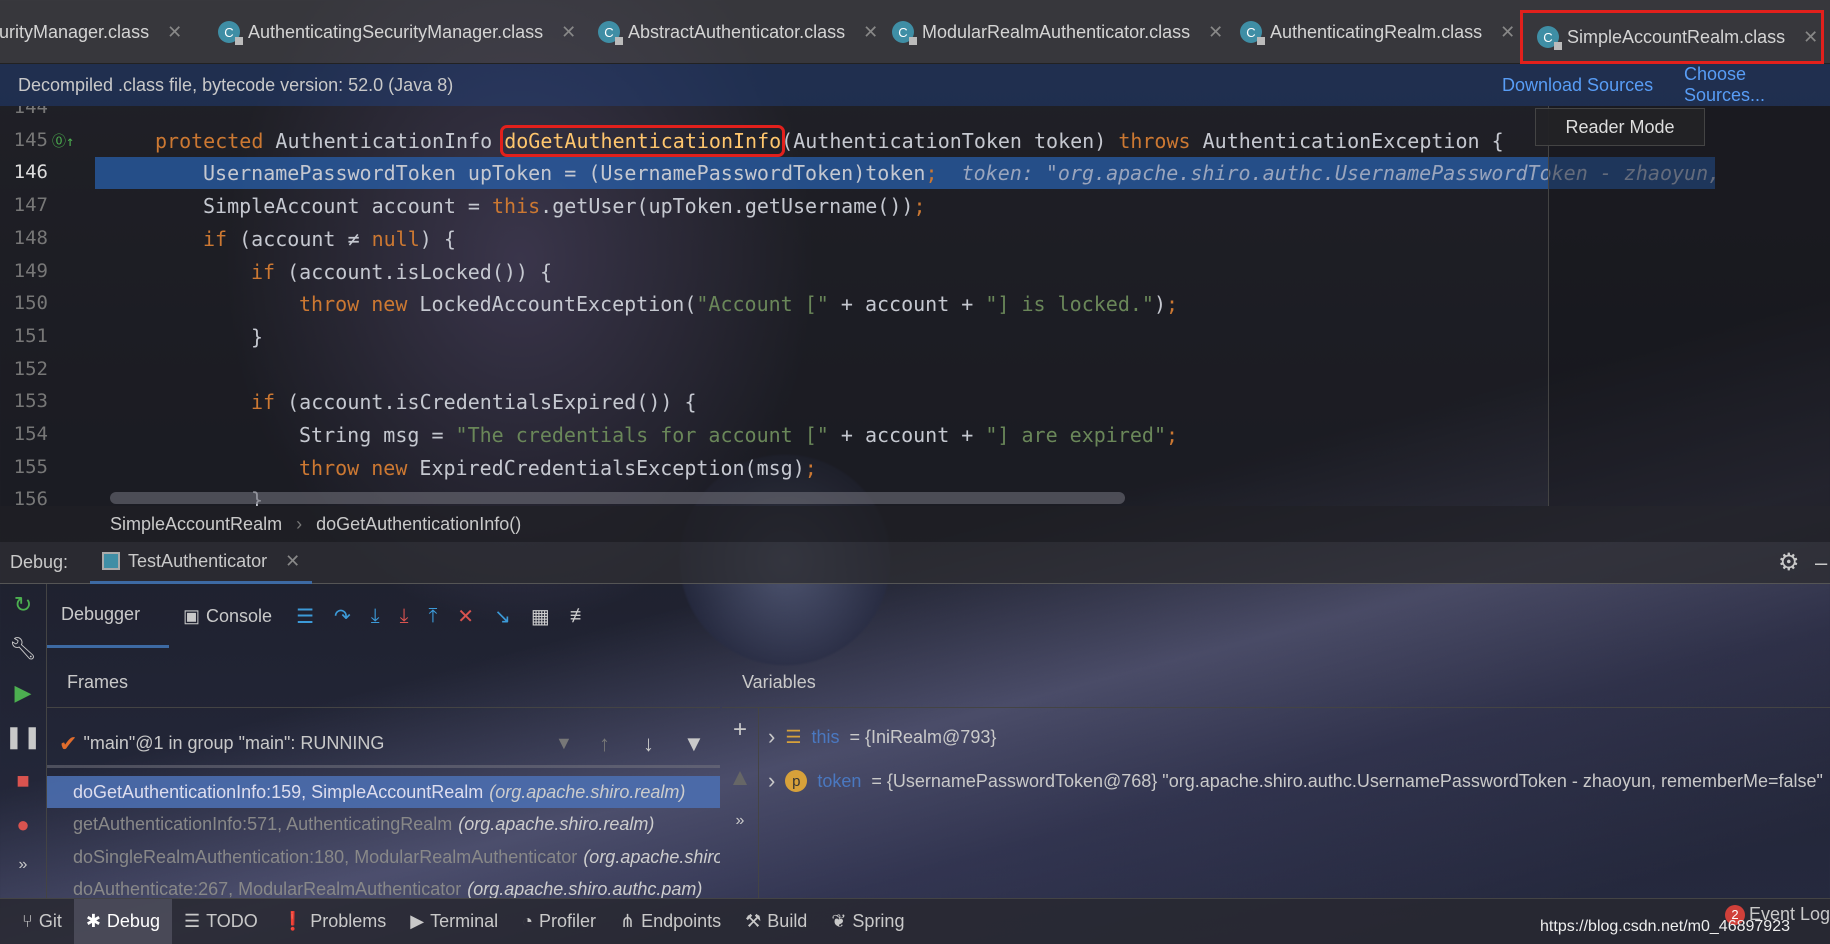 The width and height of the screenshot is (1830, 944). What do you see at coordinates (612, 467) in the screenshot?
I see `code-token: ExpiredCredentialsException(msg)` at bounding box center [612, 467].